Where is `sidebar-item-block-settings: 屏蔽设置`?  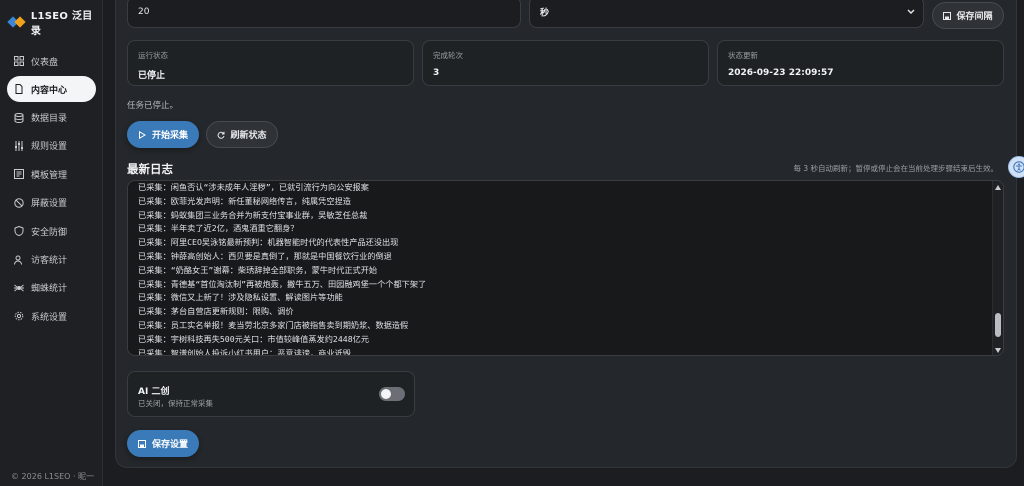
sidebar-item-block-settings: 屏蔽设置 is located at coordinates (51, 203).